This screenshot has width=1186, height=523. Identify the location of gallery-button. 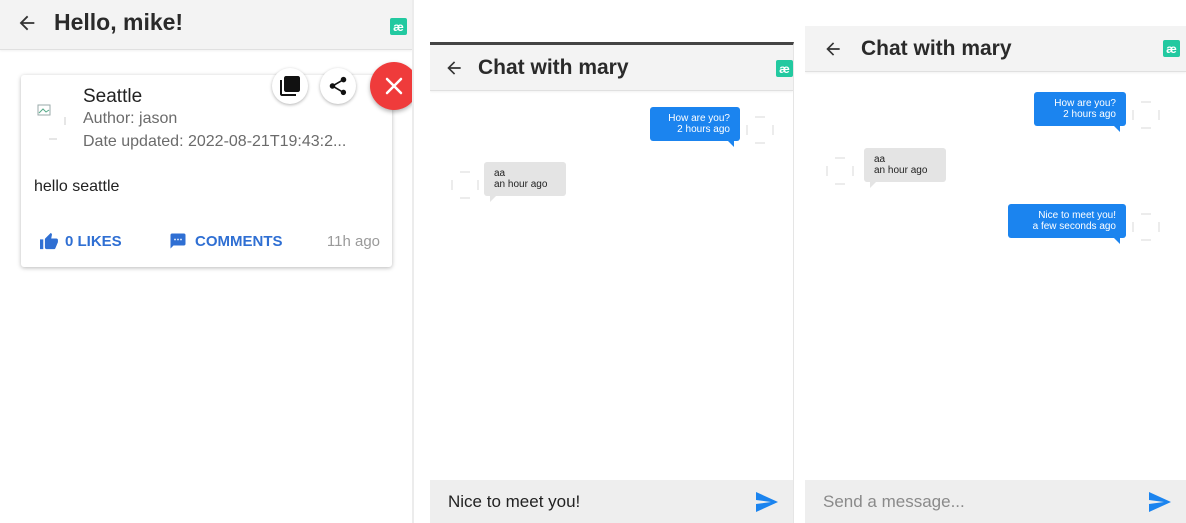
(290, 86).